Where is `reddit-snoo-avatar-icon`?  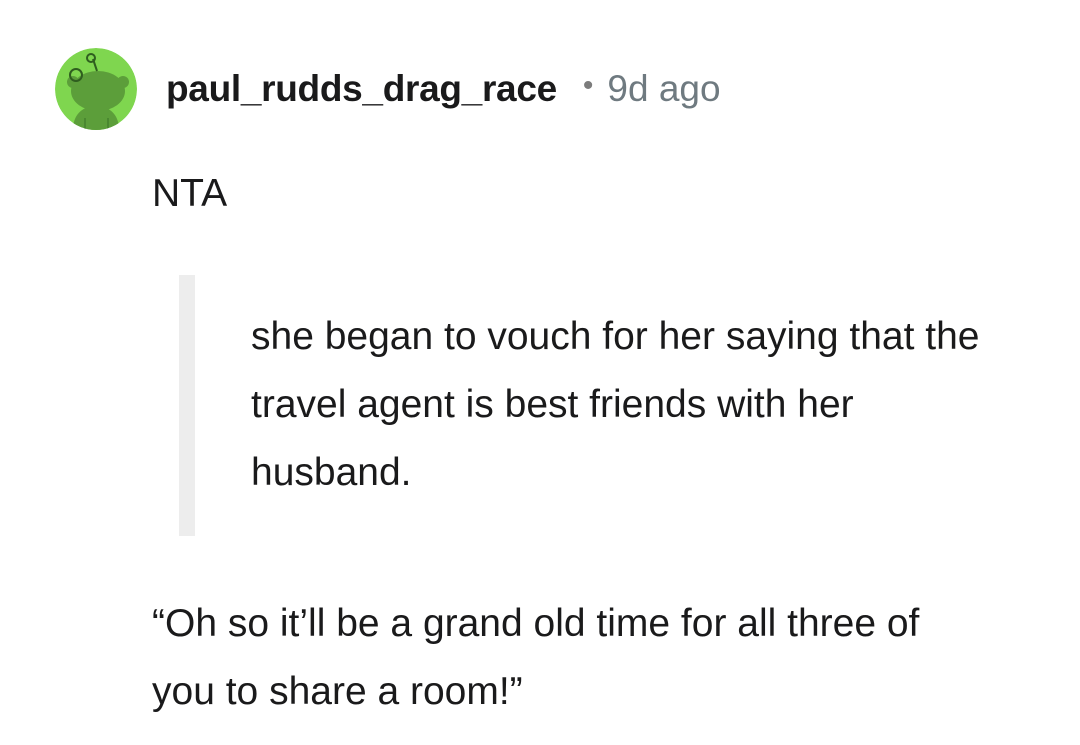 reddit-snoo-avatar-icon is located at coordinates (96, 89).